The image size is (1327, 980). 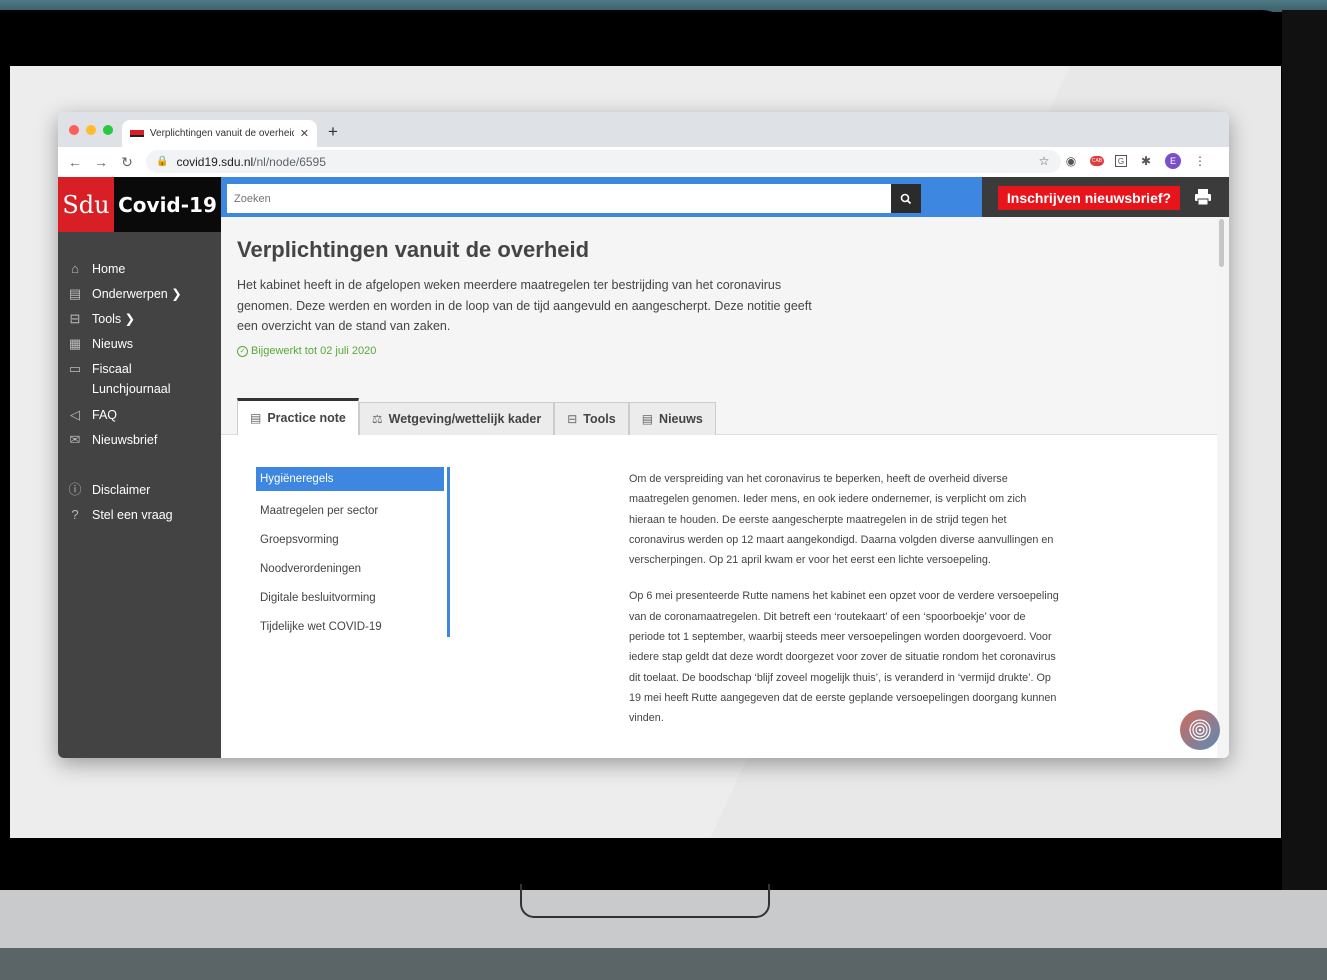 I want to click on new-tab-icon: +, so click(x=333, y=132).